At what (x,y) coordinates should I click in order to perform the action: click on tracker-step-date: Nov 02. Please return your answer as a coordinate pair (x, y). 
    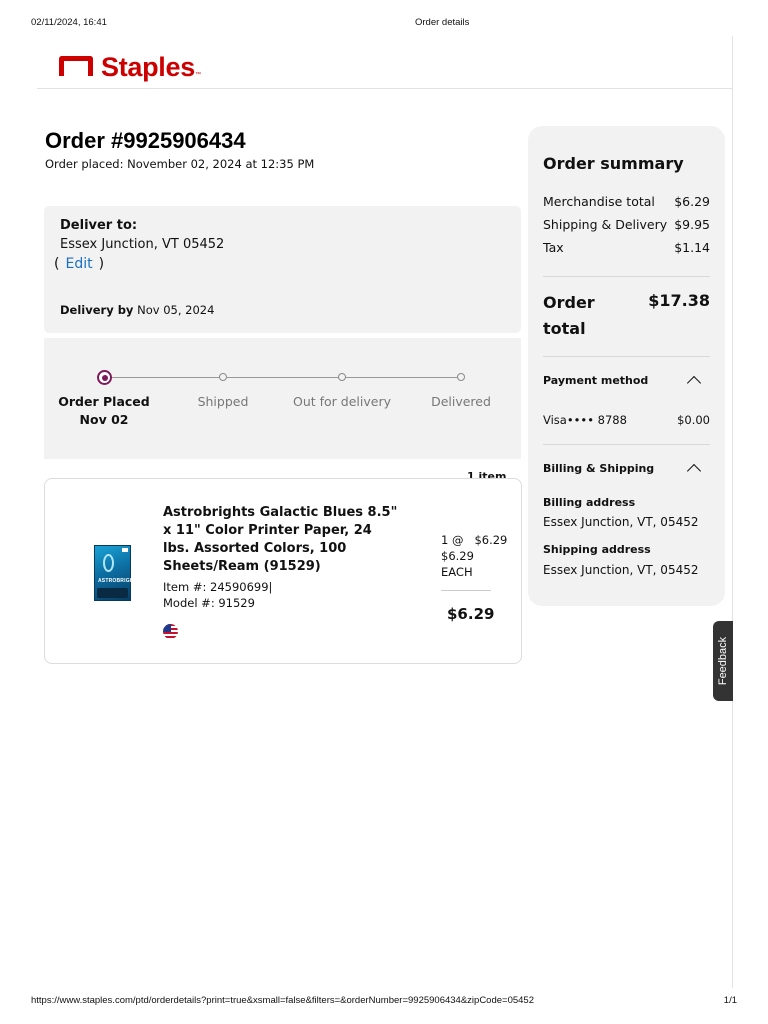
    Looking at the image, I should click on (104, 419).